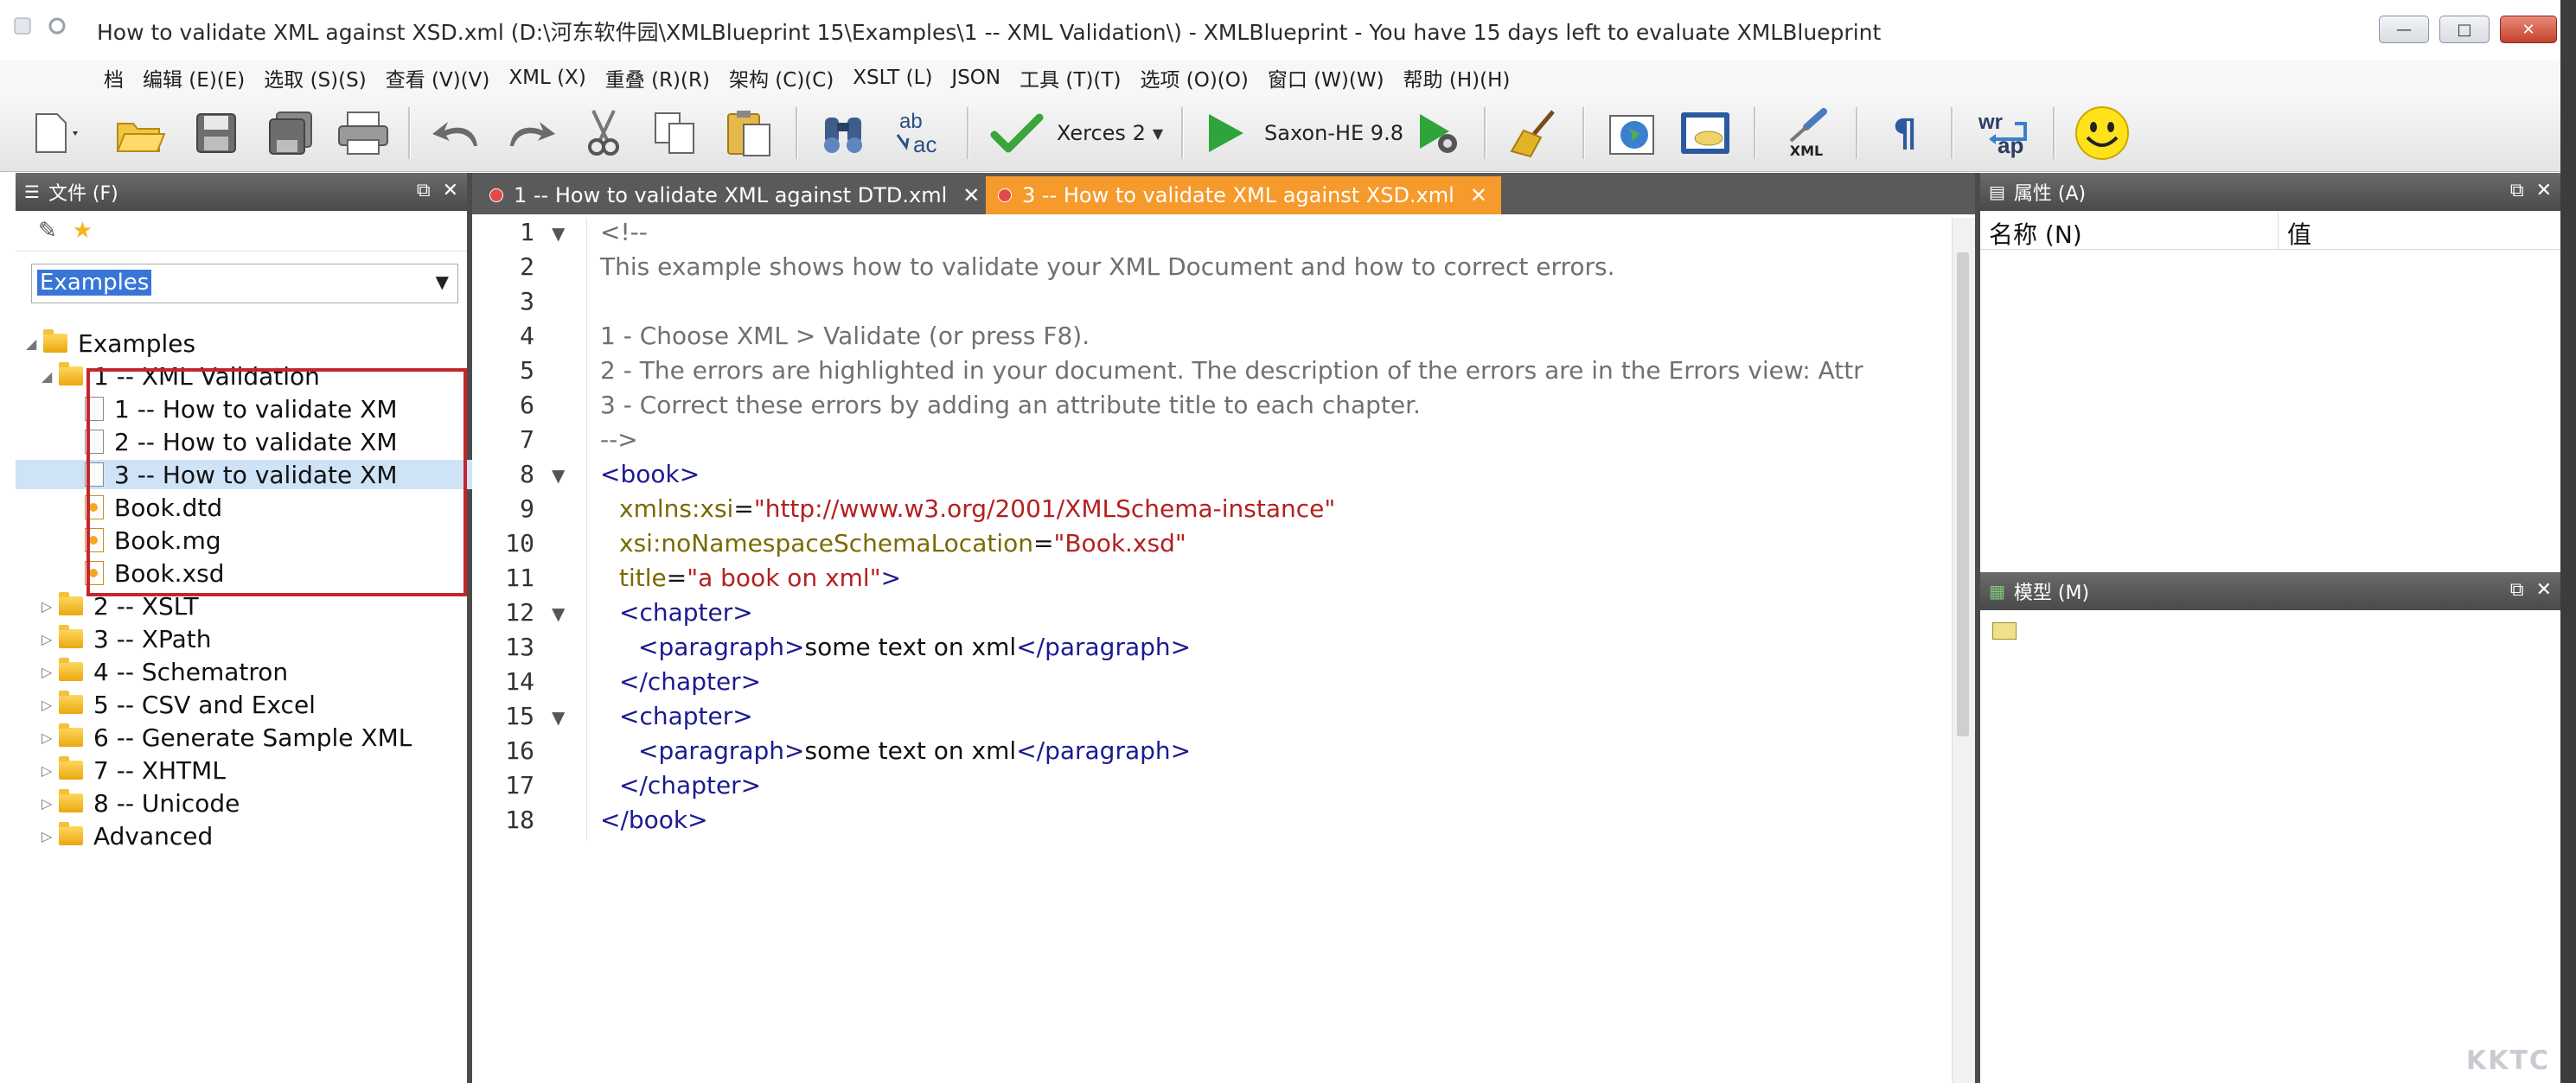 This screenshot has height=1083, width=2576. I want to click on paste-button, so click(749, 133).